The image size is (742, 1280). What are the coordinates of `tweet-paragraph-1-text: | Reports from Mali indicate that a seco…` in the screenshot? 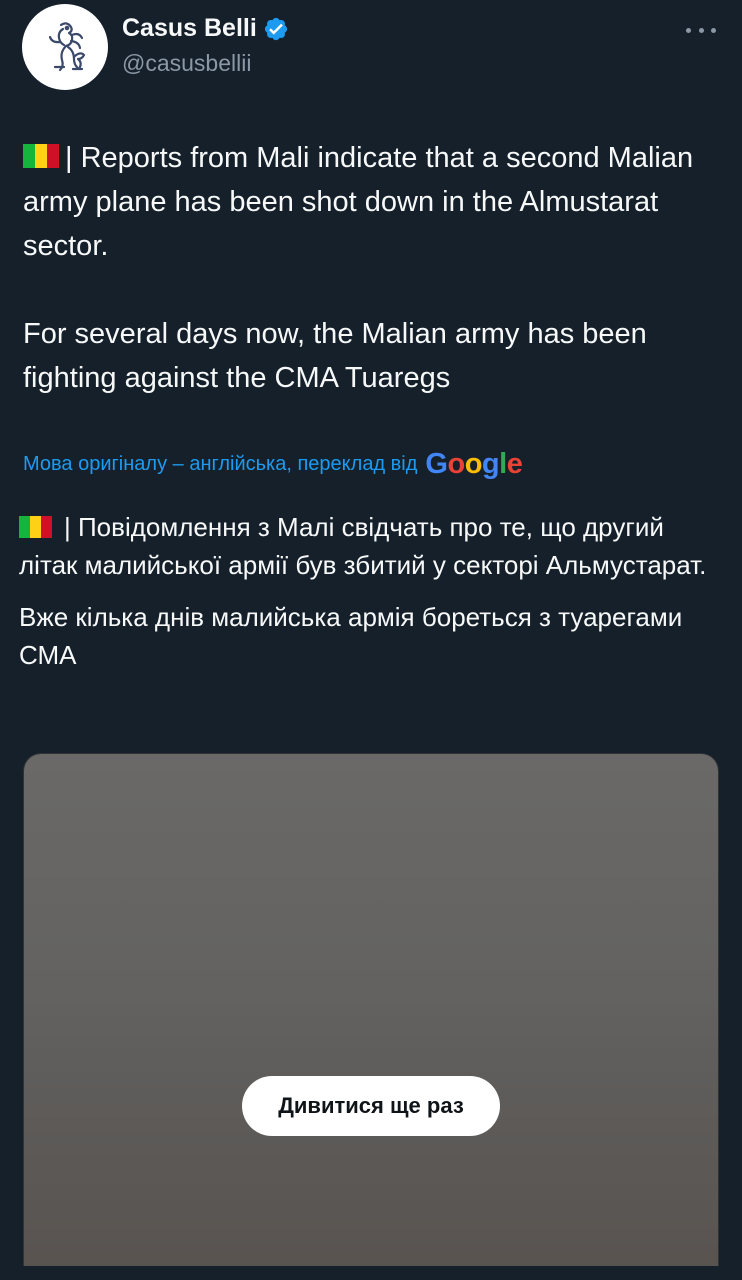 It's located at (358, 202).